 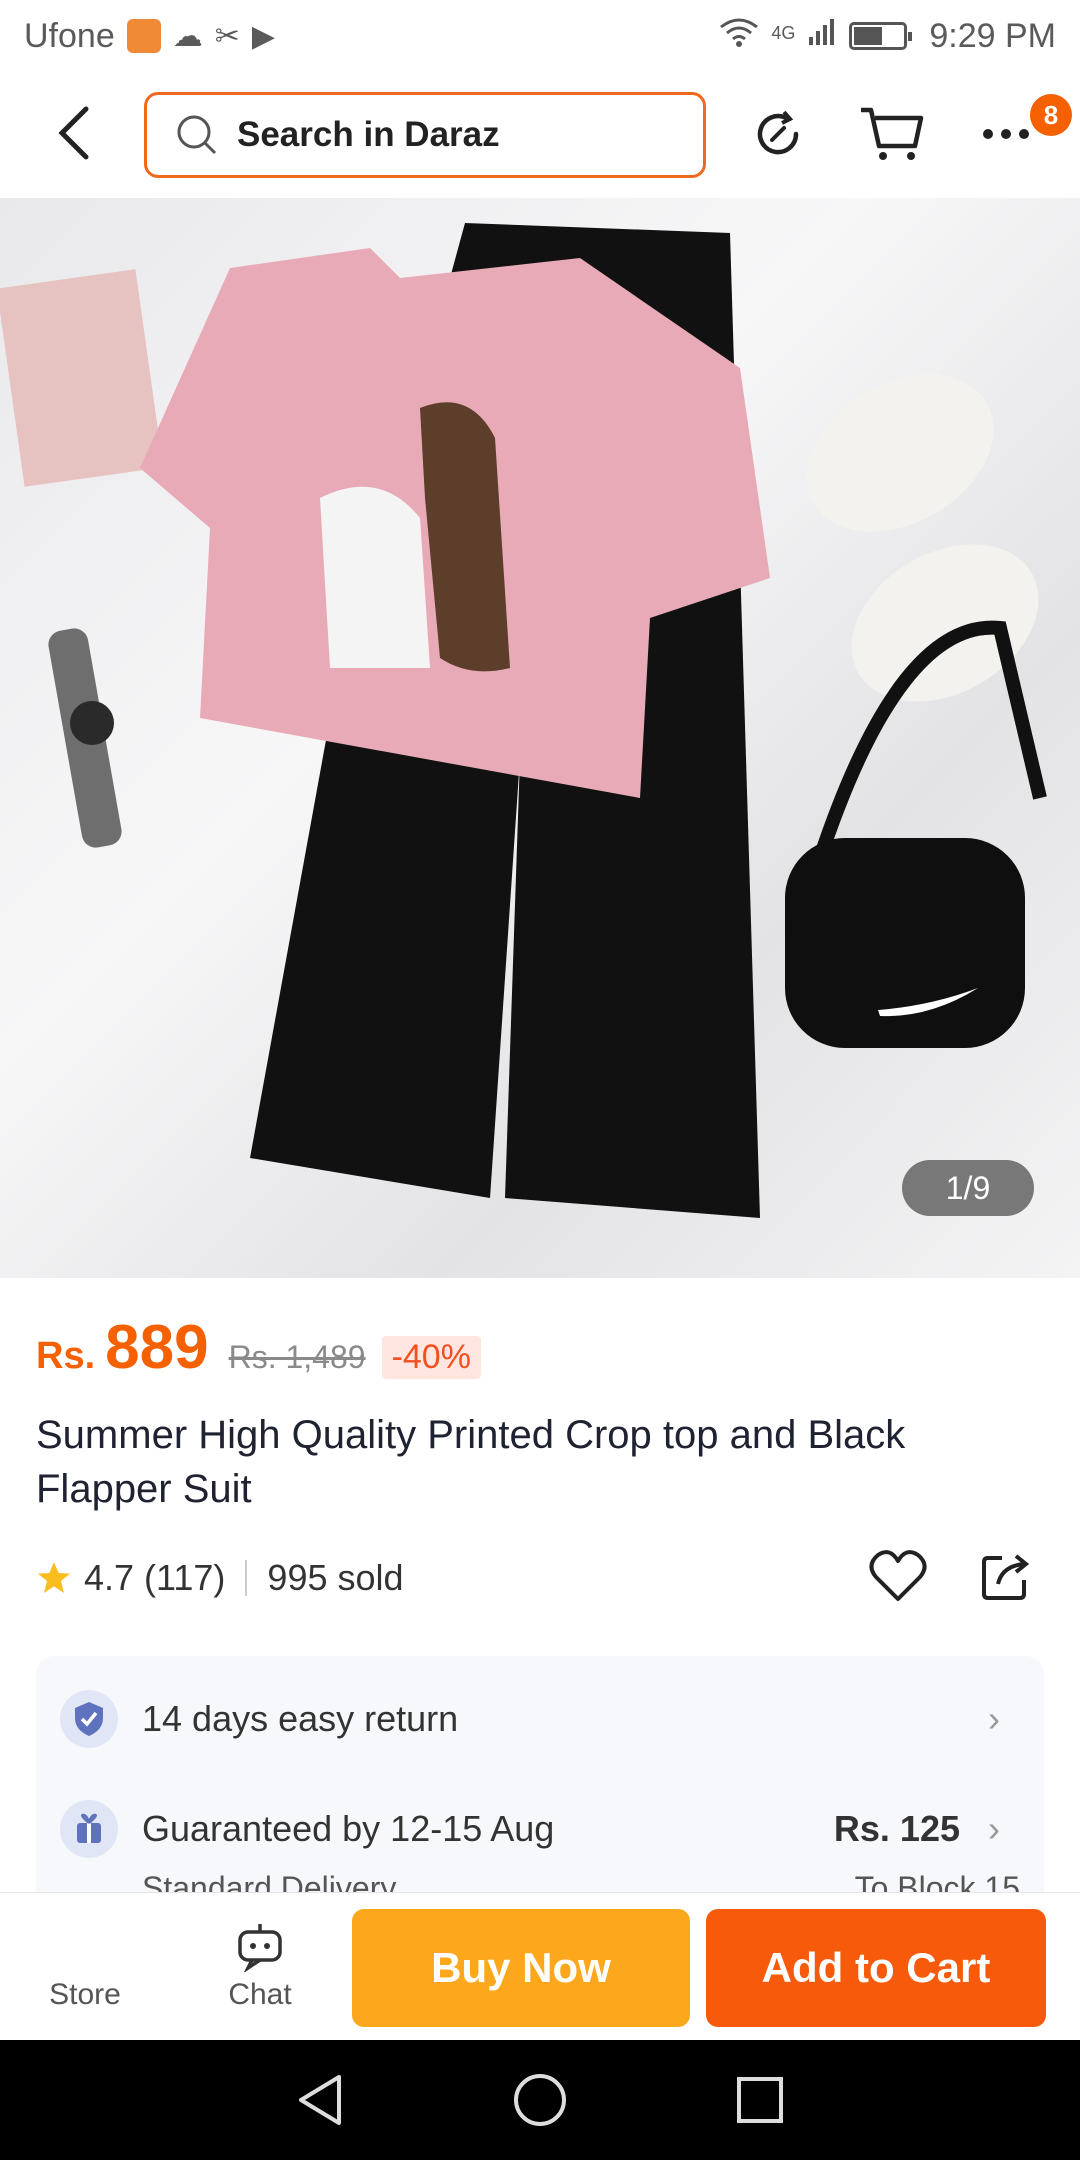 I want to click on sneaker-right, so click(x=945, y=623).